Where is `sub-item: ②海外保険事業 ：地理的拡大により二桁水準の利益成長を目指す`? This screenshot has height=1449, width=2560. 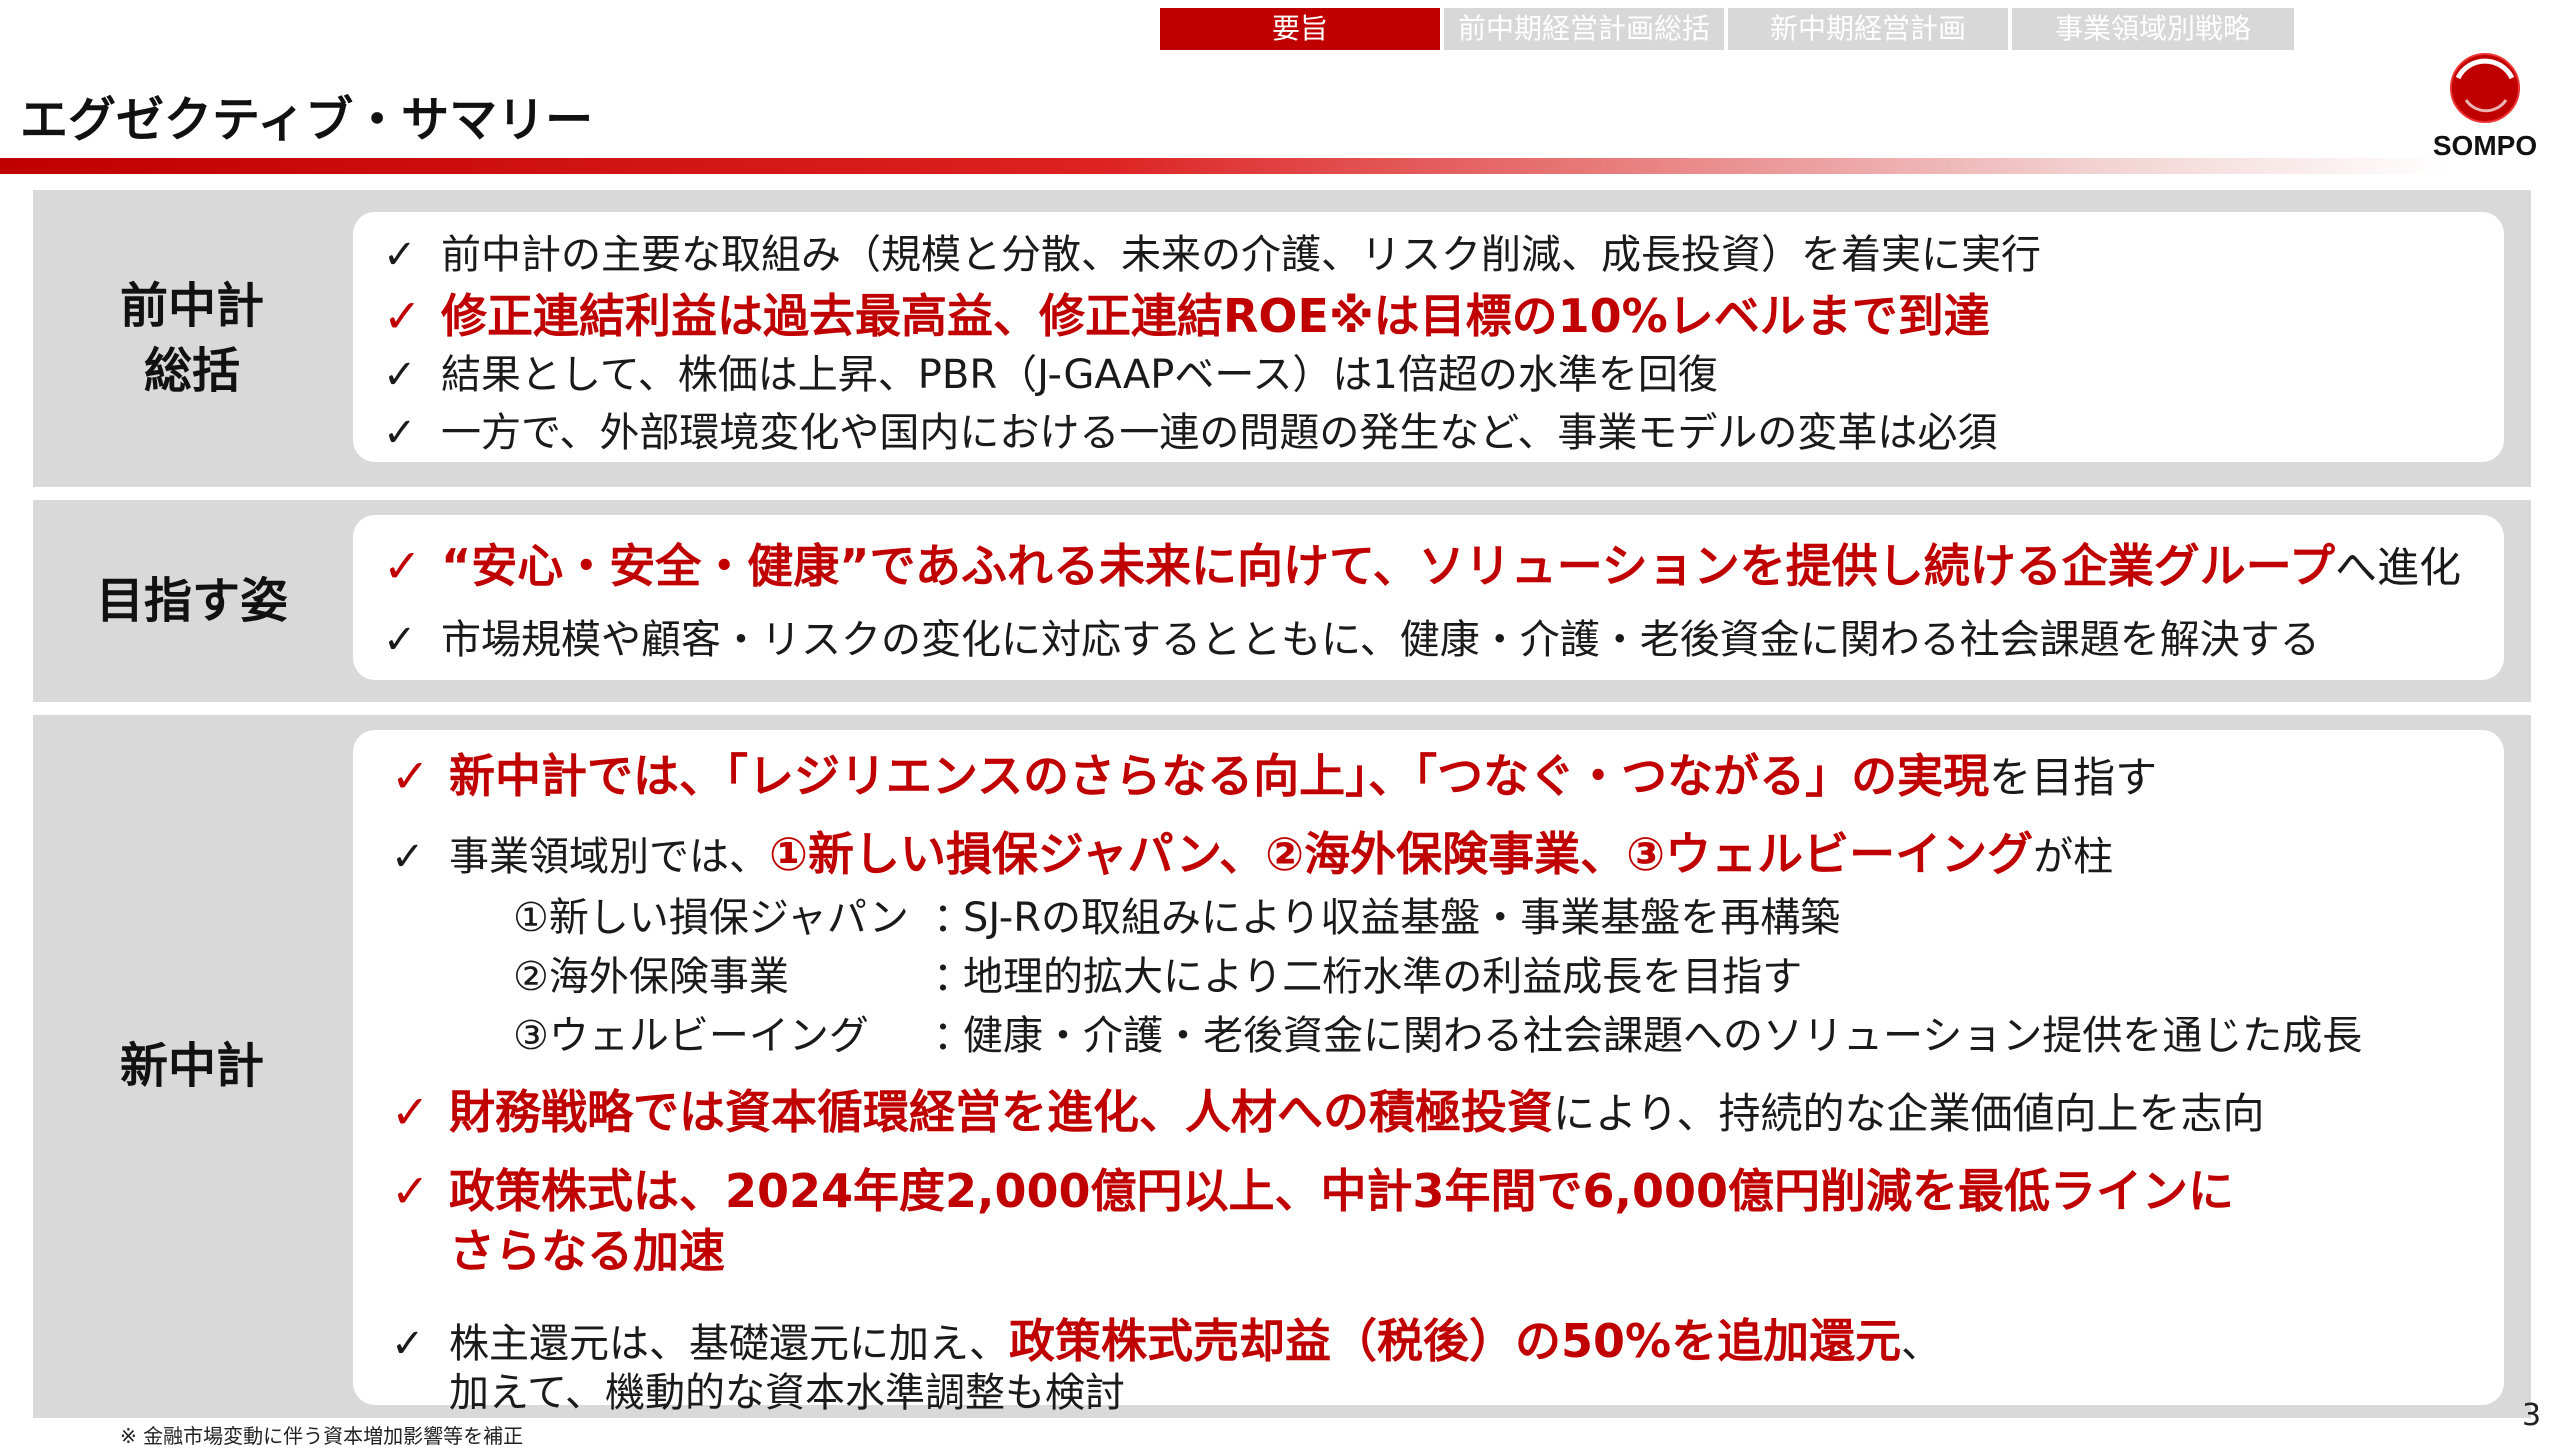 sub-item: ②海外保険事業 ：地理的拡大により二桁水準の利益成長を目指す is located at coordinates (1157, 973).